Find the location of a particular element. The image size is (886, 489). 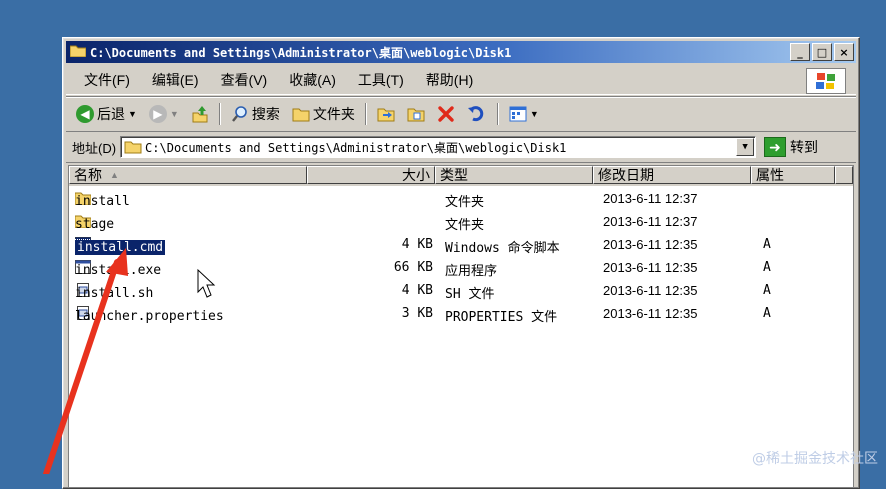

address-dropdown-button: ▼ is located at coordinates (745, 147).